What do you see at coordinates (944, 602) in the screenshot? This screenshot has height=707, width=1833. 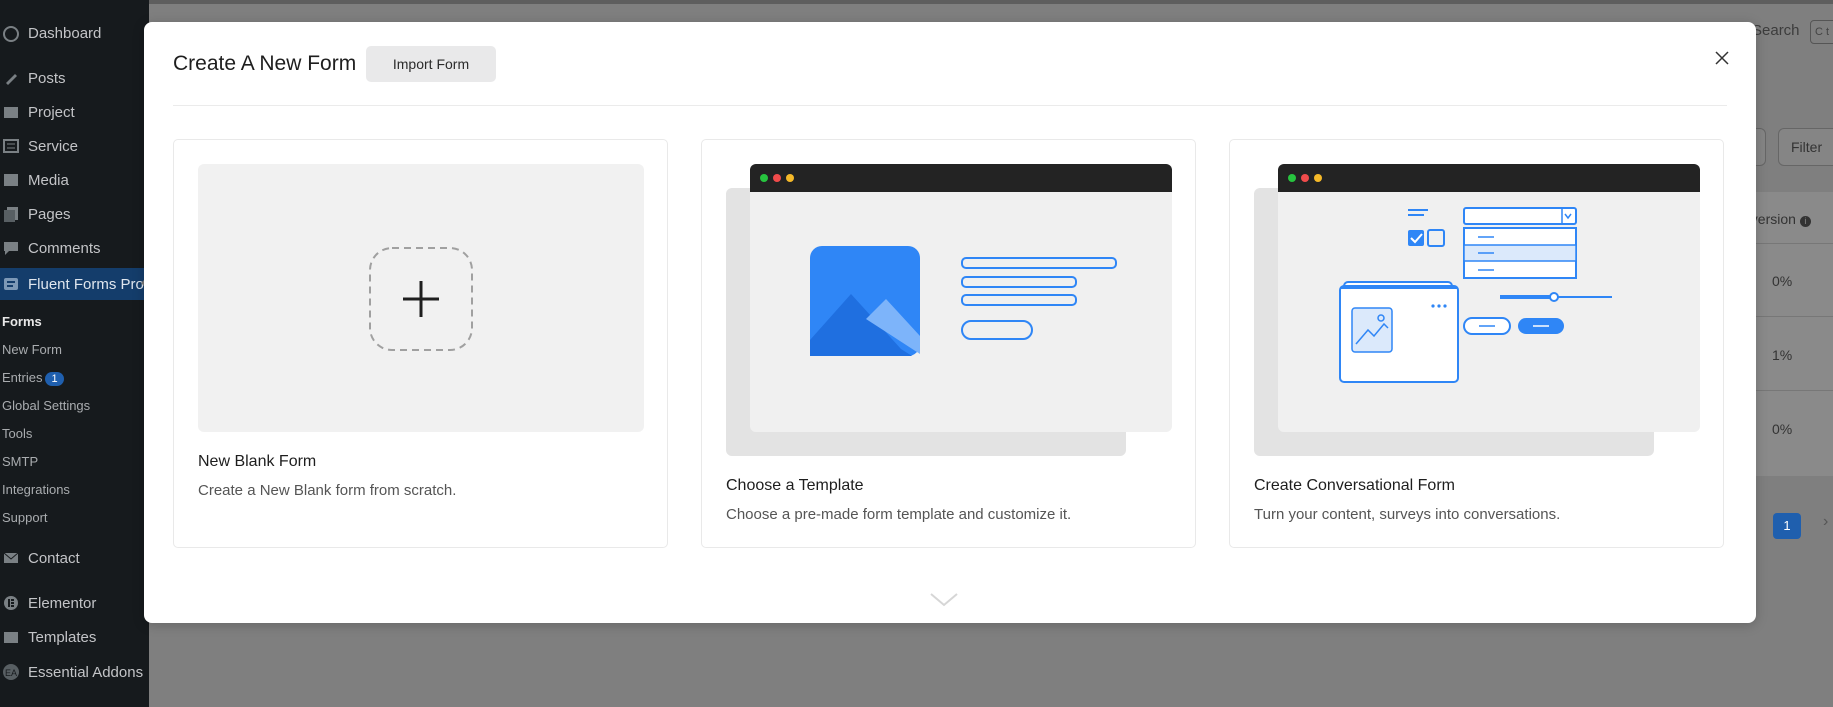 I see `scroll-down-chevron-icon` at bounding box center [944, 602].